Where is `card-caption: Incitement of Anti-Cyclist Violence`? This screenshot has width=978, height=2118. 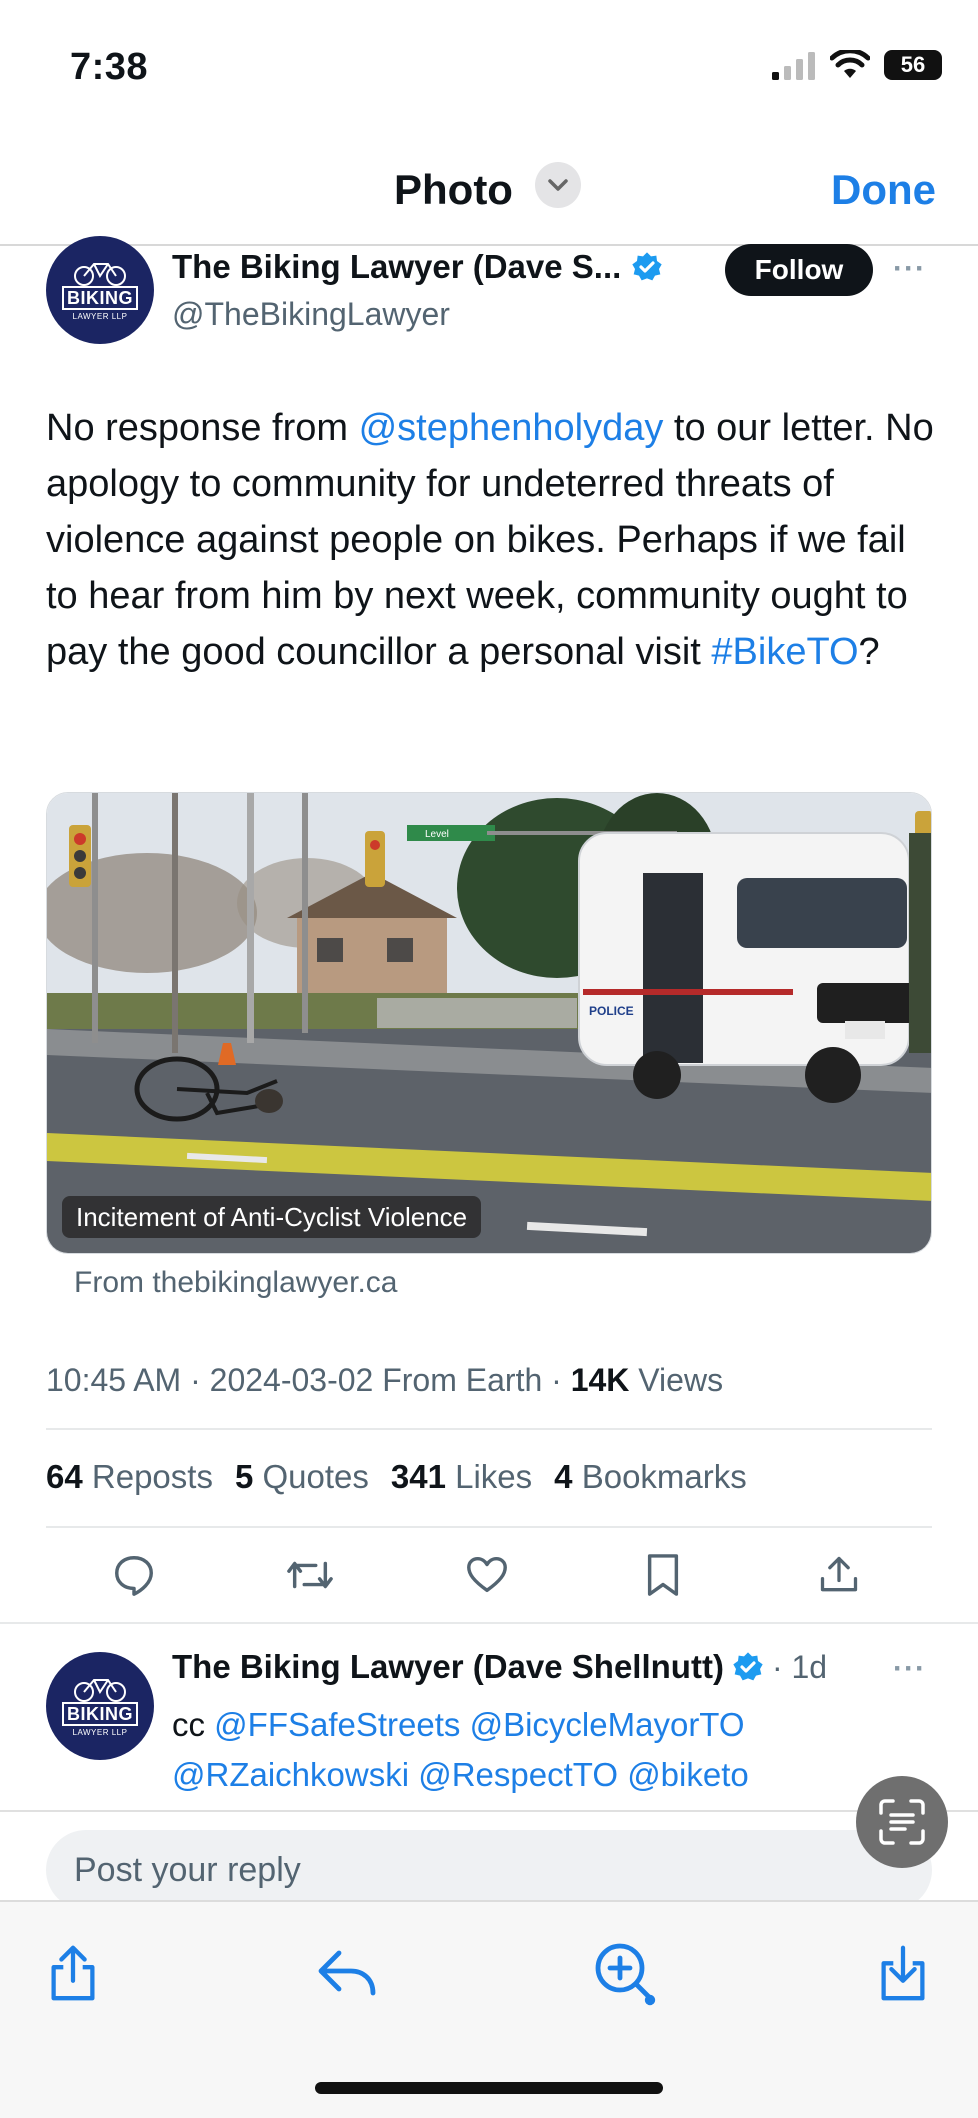
card-caption: Incitement of Anti-Cyclist Violence is located at coordinates (272, 1217).